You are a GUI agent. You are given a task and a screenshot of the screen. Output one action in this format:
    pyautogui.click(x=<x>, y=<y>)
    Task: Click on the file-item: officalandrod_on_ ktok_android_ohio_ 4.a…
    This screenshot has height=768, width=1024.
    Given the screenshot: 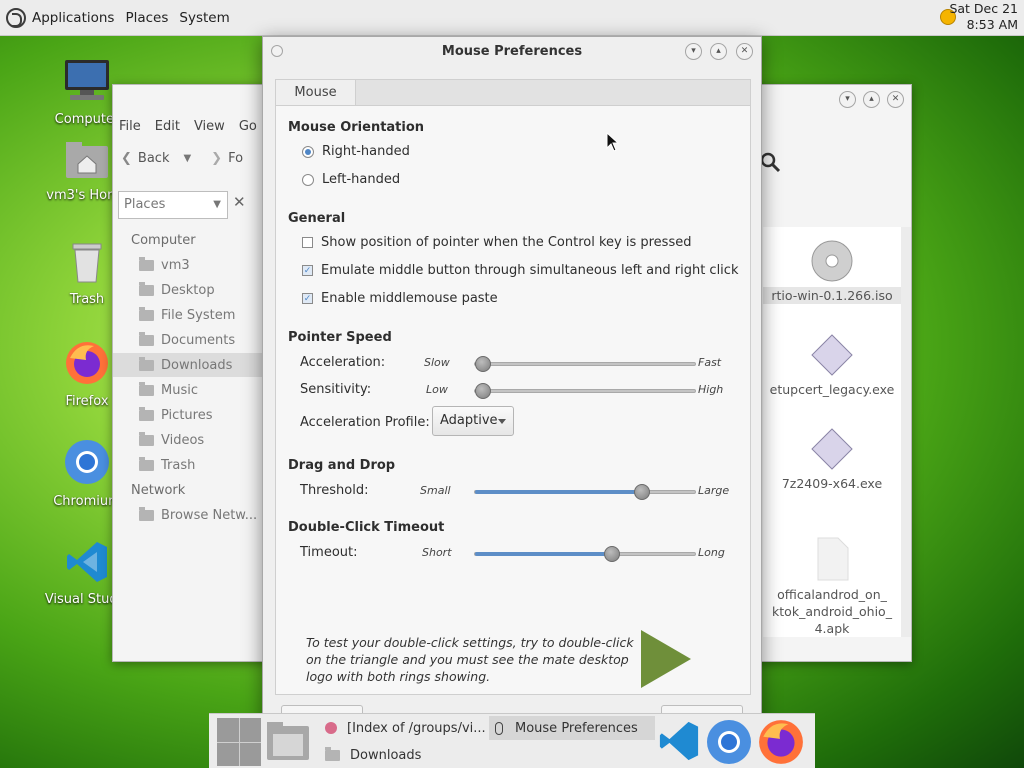 What is the action you would take?
    pyautogui.click(x=832, y=586)
    